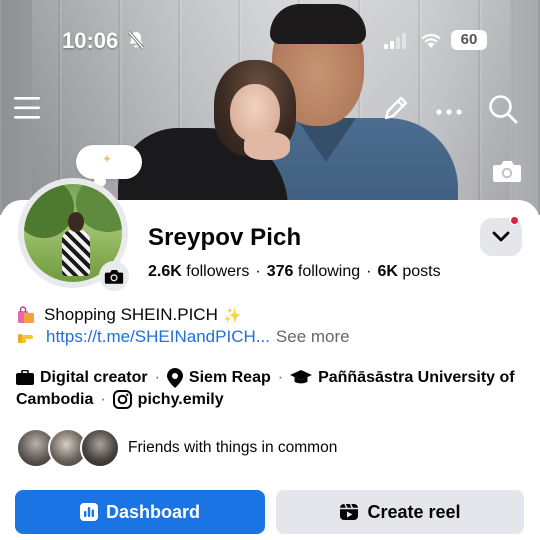 This screenshot has width=540, height=540. I want to click on followers-stat: 2.6K followers, so click(198, 271).